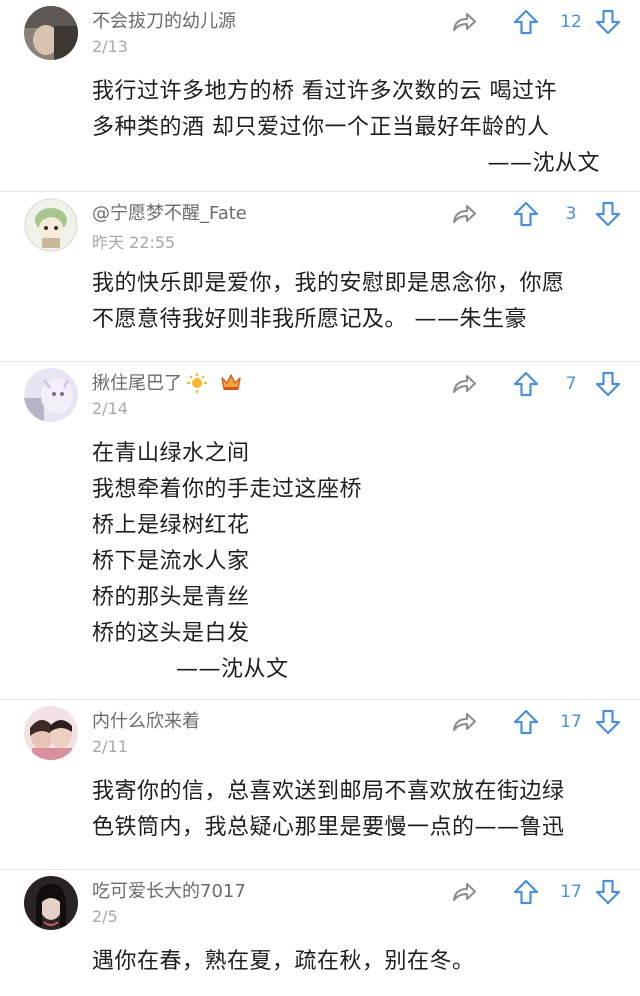 The height and width of the screenshot is (996, 640). Describe the element at coordinates (309, 319) in the screenshot. I see `comment-line: 不愿意待我好则非我所愿记及。 ——朱生豪` at that location.